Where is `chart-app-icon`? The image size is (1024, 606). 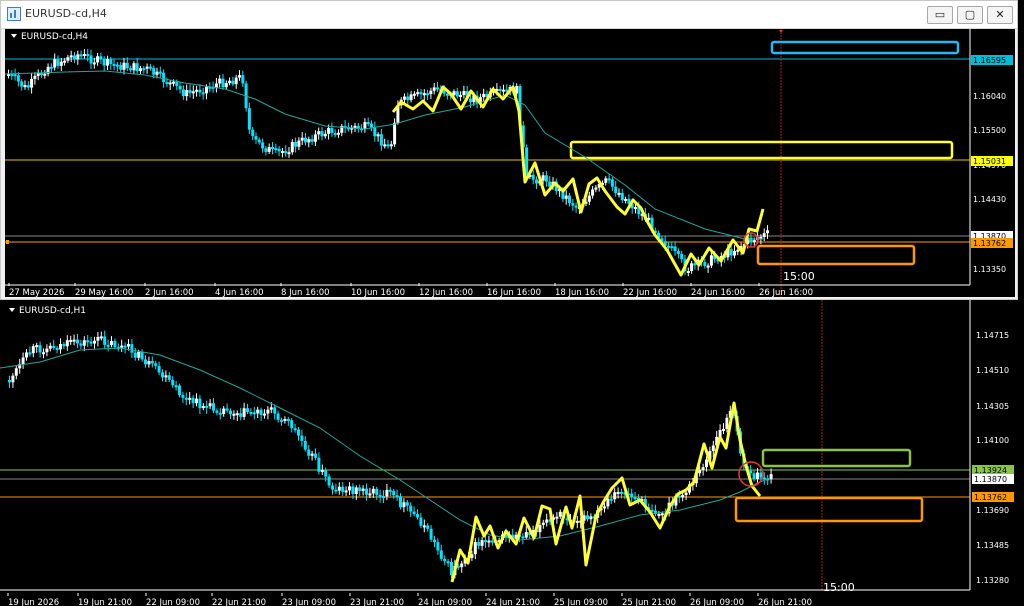 chart-app-icon is located at coordinates (14, 14).